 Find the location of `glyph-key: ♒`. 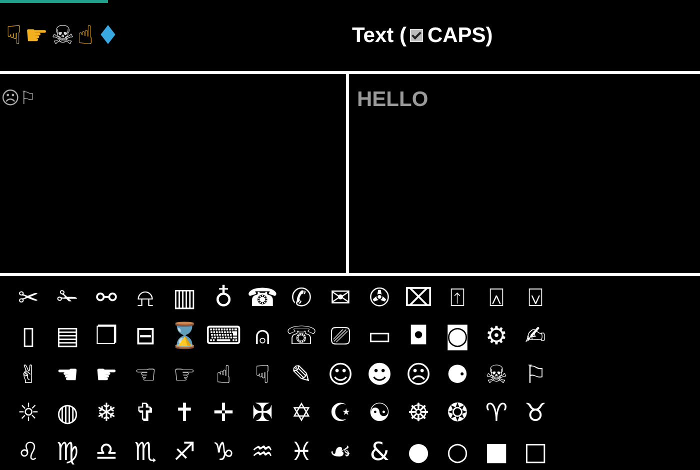

glyph-key: ♒ is located at coordinates (262, 451).